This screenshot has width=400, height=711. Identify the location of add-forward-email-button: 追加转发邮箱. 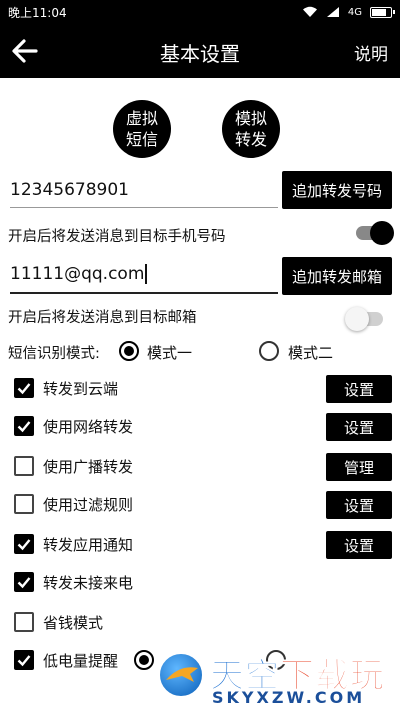
(337, 276).